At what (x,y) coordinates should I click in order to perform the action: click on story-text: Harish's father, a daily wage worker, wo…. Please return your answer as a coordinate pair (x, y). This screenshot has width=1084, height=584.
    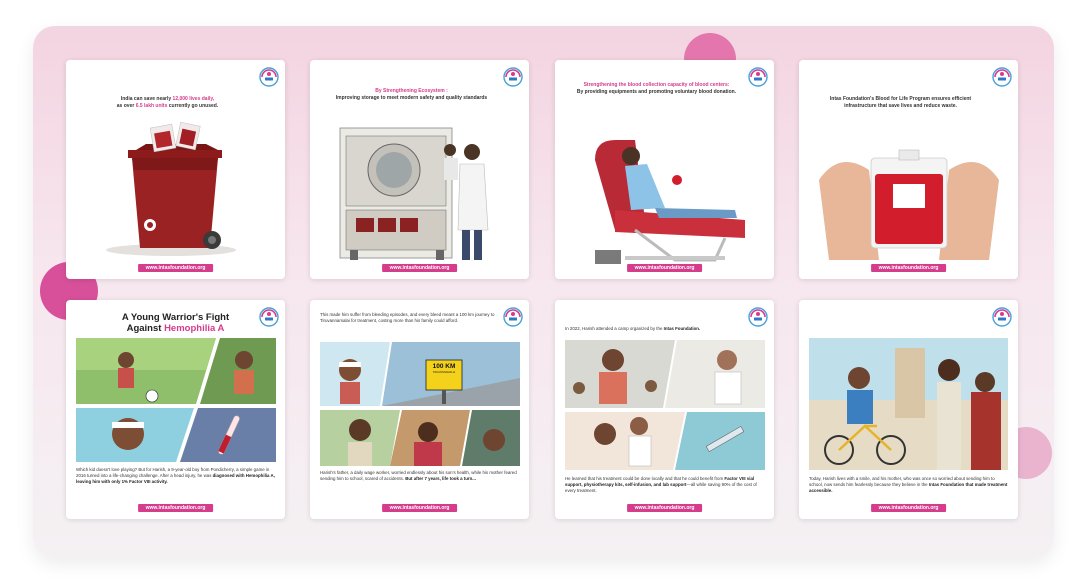
    Looking at the image, I should click on (418, 475).